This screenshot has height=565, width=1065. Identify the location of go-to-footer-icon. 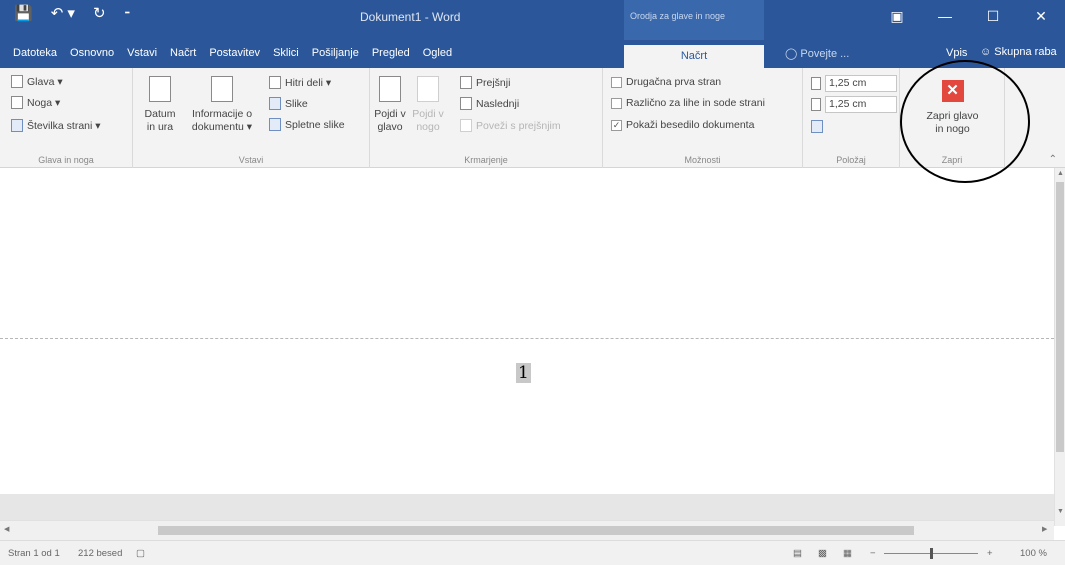
(428, 89).